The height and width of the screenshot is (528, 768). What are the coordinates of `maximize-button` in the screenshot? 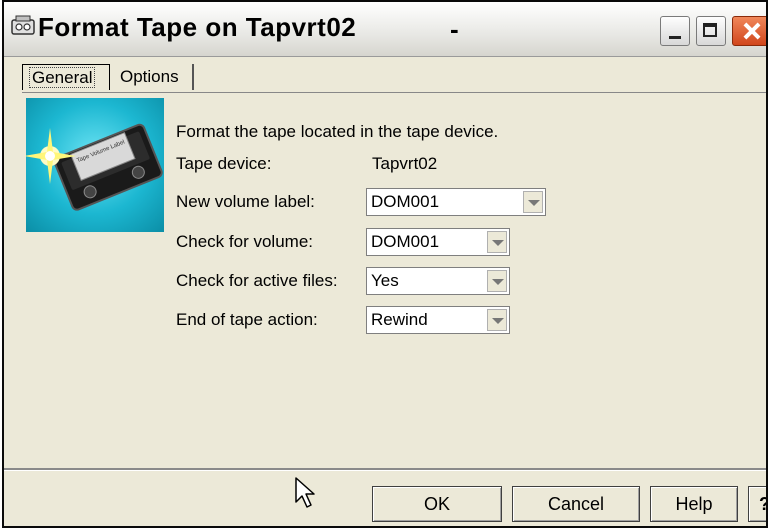 It's located at (711, 31).